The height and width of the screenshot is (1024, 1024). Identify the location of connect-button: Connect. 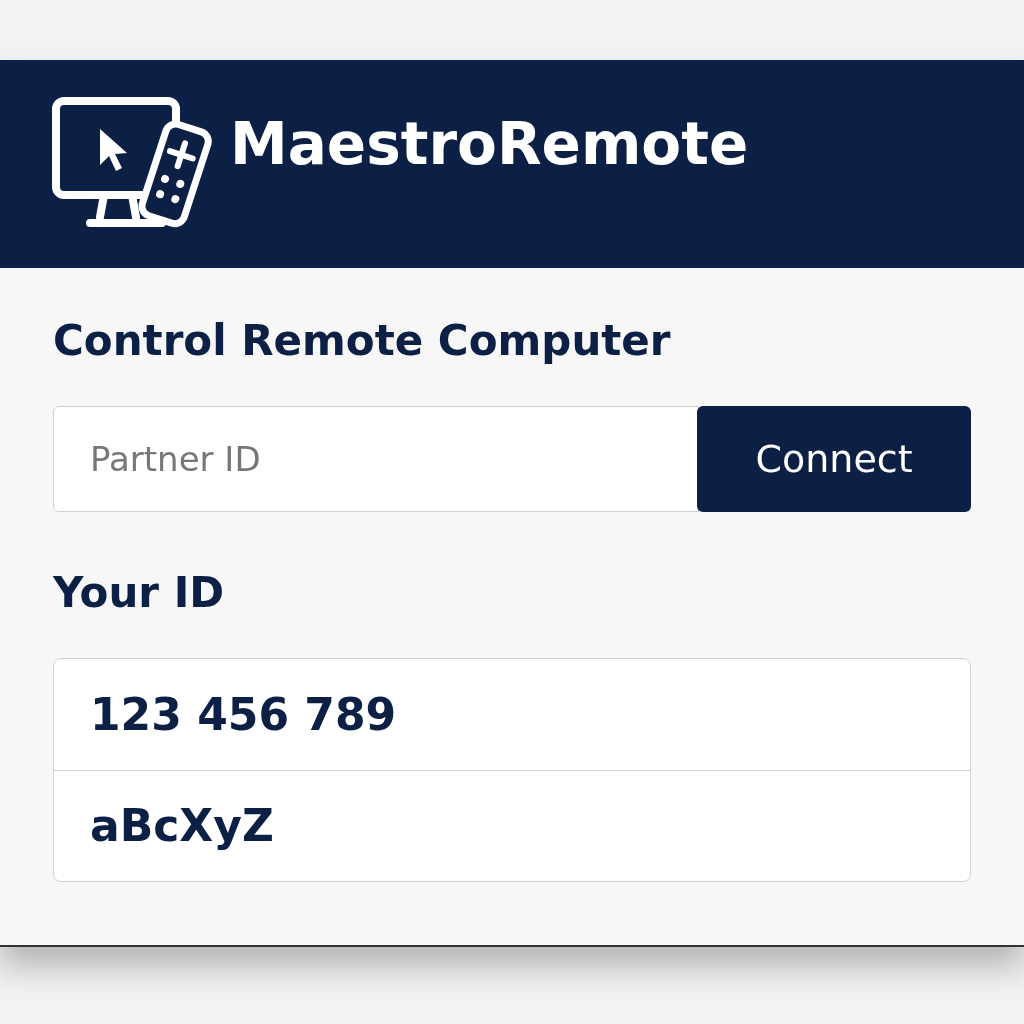
(834, 459).